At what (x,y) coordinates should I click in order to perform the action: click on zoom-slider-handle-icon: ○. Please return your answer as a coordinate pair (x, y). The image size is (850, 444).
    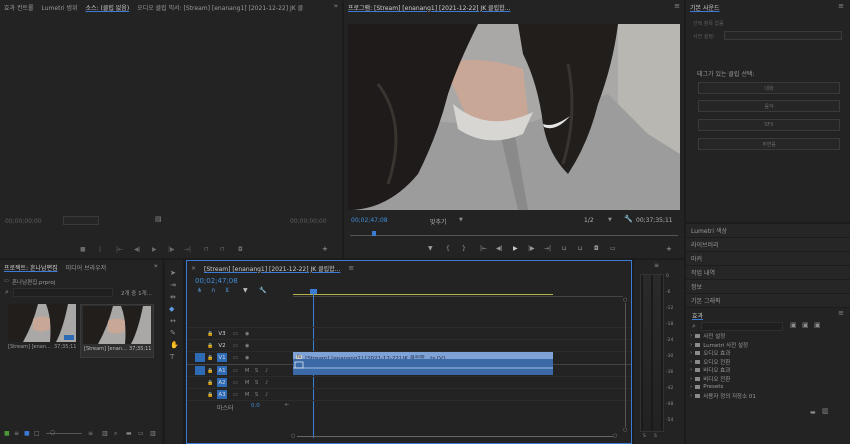
    Looking at the image, I should click on (52, 432).